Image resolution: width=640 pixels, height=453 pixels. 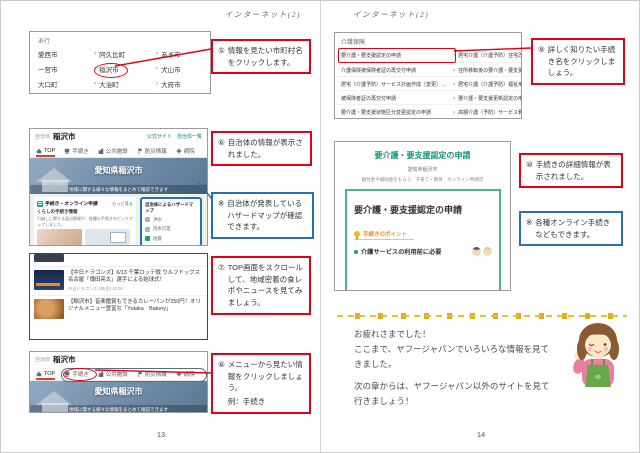 What do you see at coordinates (107, 237) in the screenshot?
I see `photo-id-card` at bounding box center [107, 237].